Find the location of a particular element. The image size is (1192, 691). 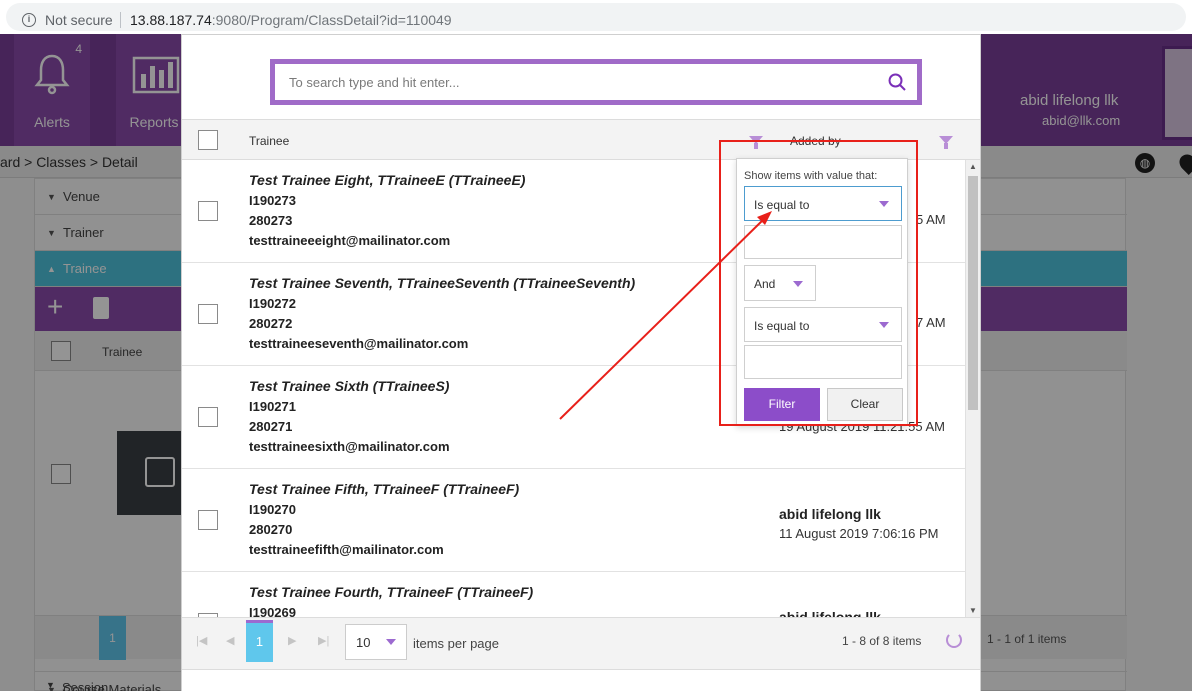

search-box is located at coordinates (596, 82).